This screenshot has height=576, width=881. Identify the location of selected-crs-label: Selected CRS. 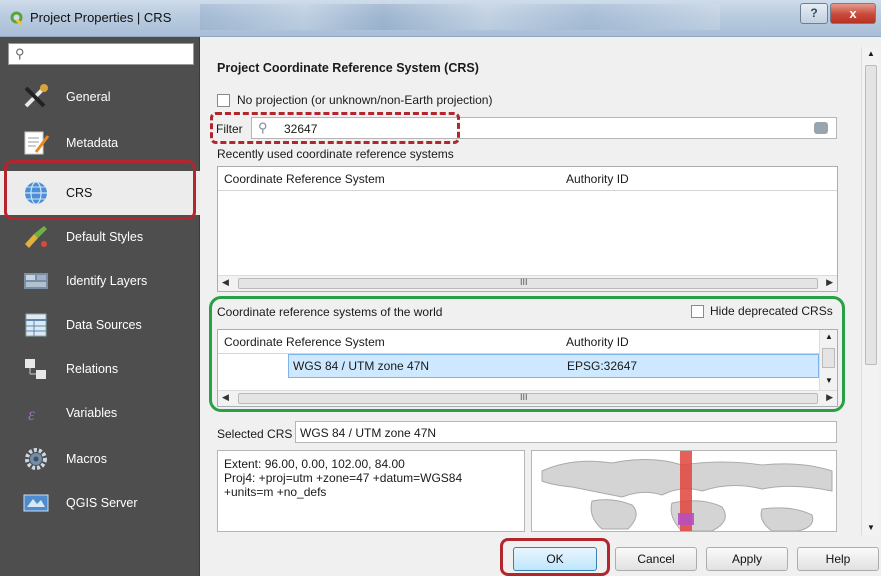
(255, 434).